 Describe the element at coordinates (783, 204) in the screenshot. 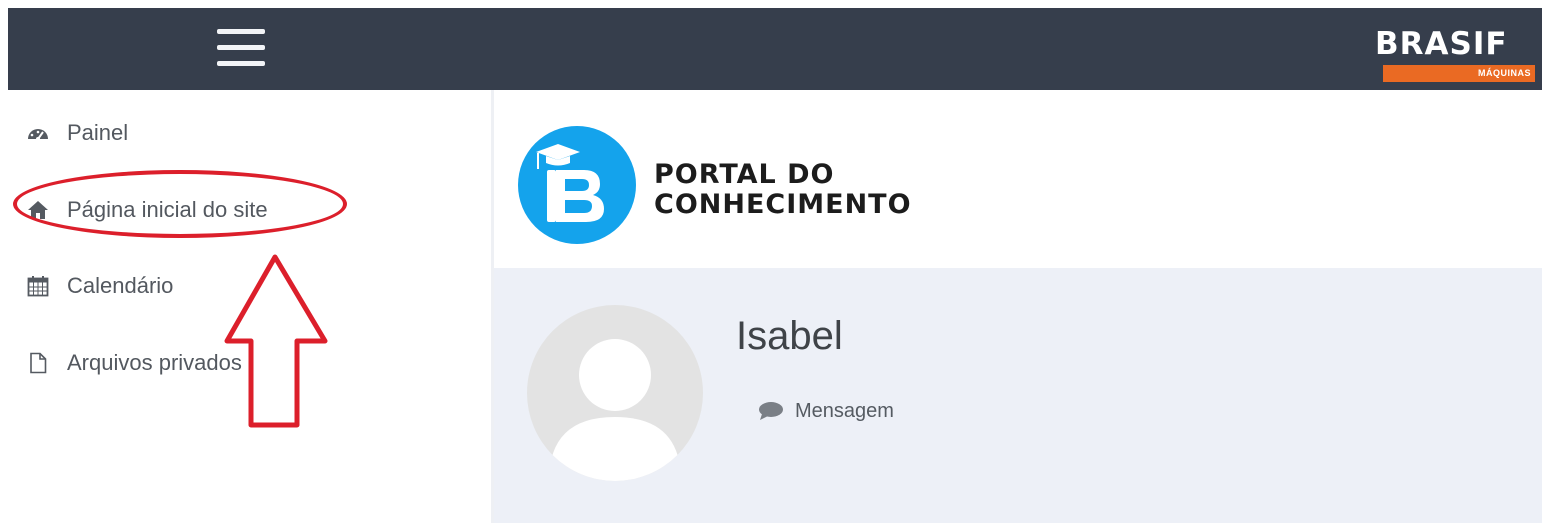

I see `portal-title-line2: CONHECIMENTO` at that location.